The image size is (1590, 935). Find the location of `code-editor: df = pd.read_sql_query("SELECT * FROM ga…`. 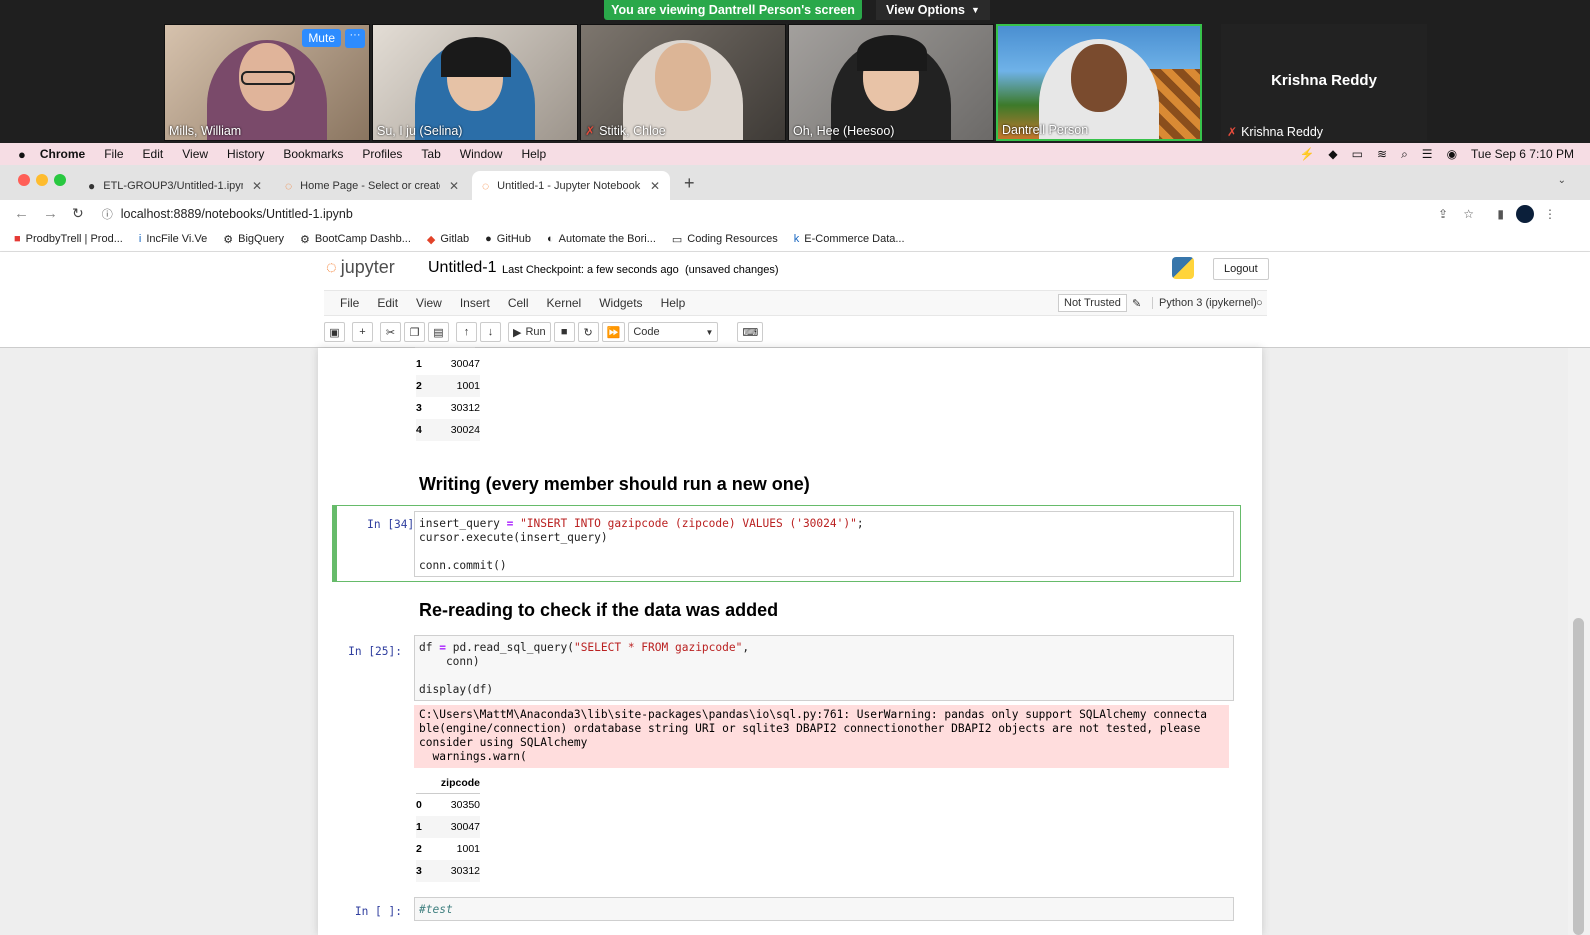

code-editor: df = pd.read_sql_query("SELECT * FROM ga… is located at coordinates (824, 668).